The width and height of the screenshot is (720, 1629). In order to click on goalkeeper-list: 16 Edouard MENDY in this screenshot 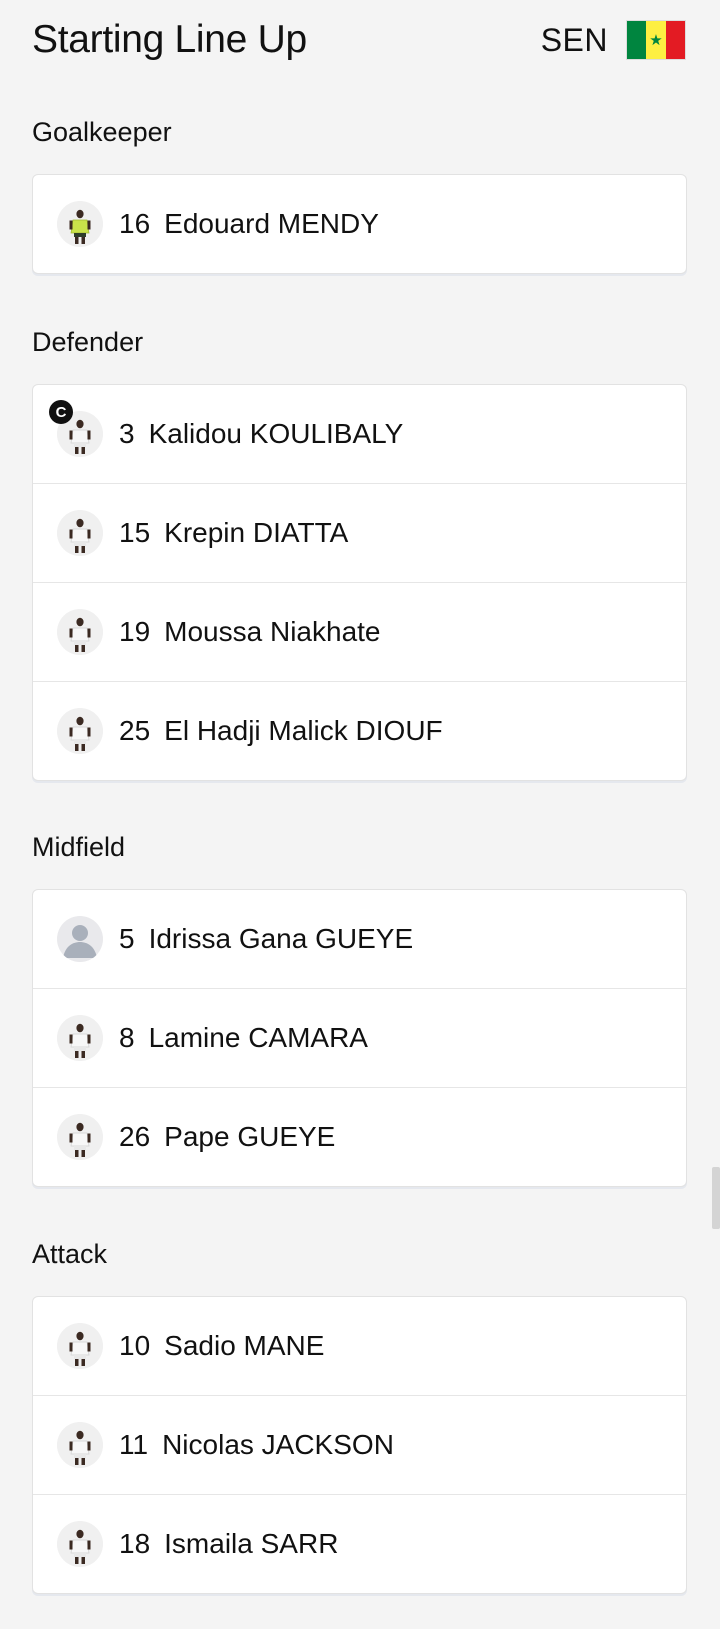, I will do `click(359, 224)`.